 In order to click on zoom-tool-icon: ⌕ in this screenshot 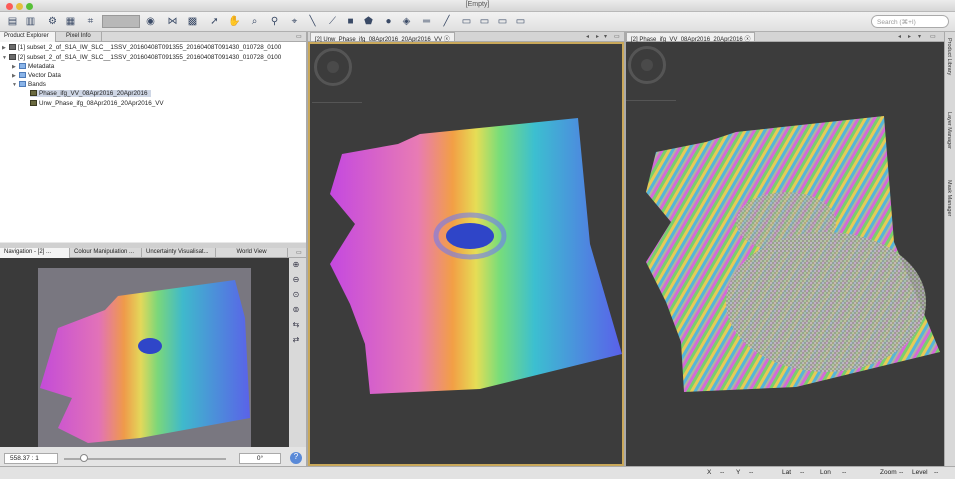, I will do `click(254, 21)`.